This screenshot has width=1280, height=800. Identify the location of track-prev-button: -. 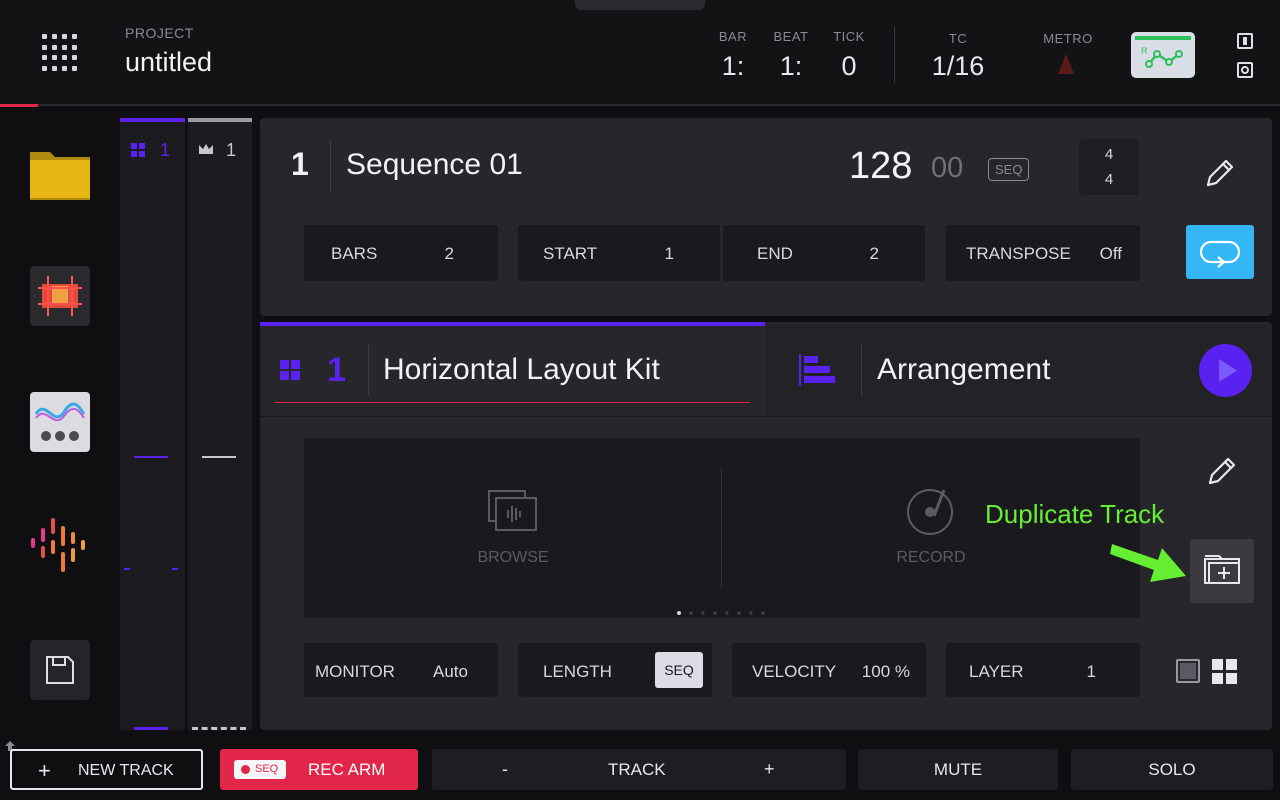
(505, 769).